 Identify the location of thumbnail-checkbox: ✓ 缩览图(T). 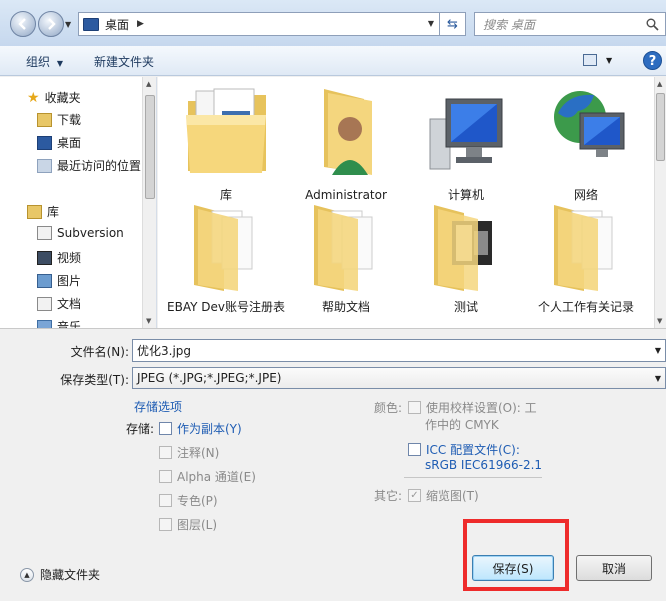
(443, 495).